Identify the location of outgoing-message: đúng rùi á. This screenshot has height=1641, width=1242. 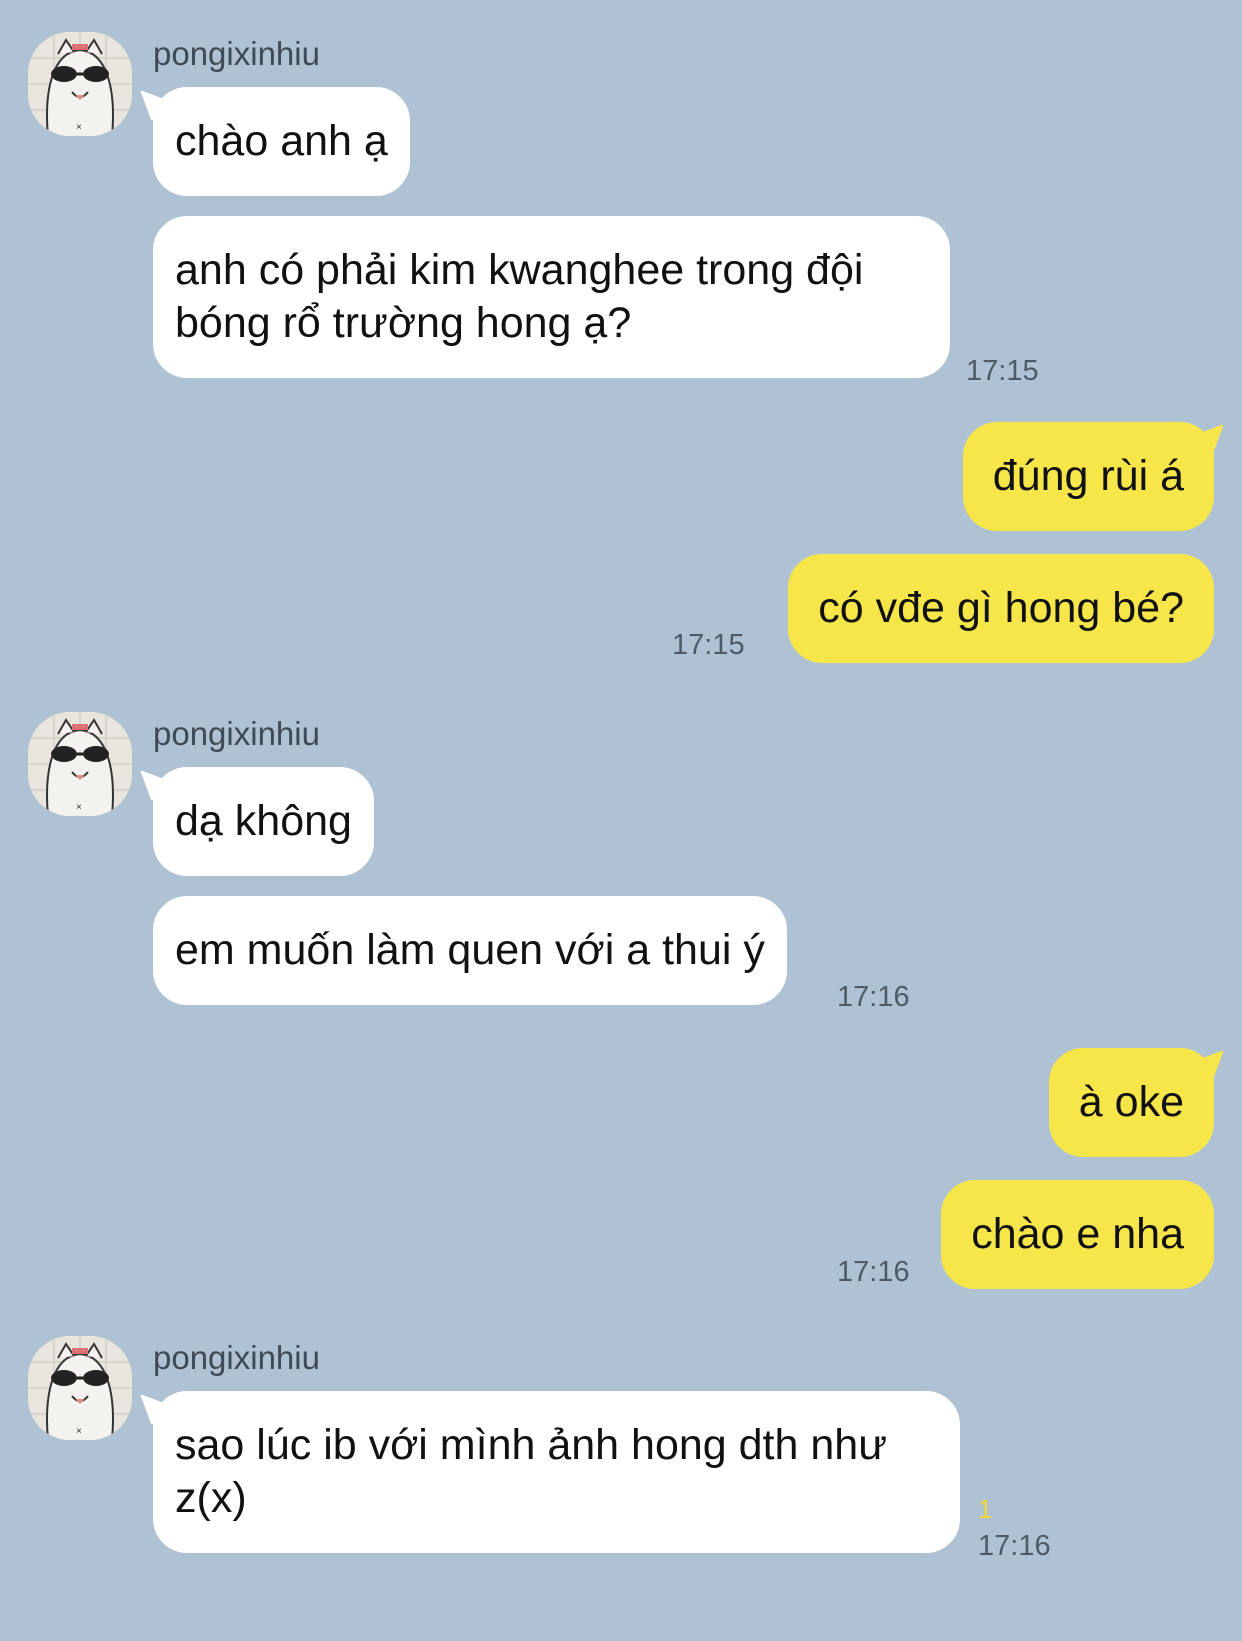
(1088, 476).